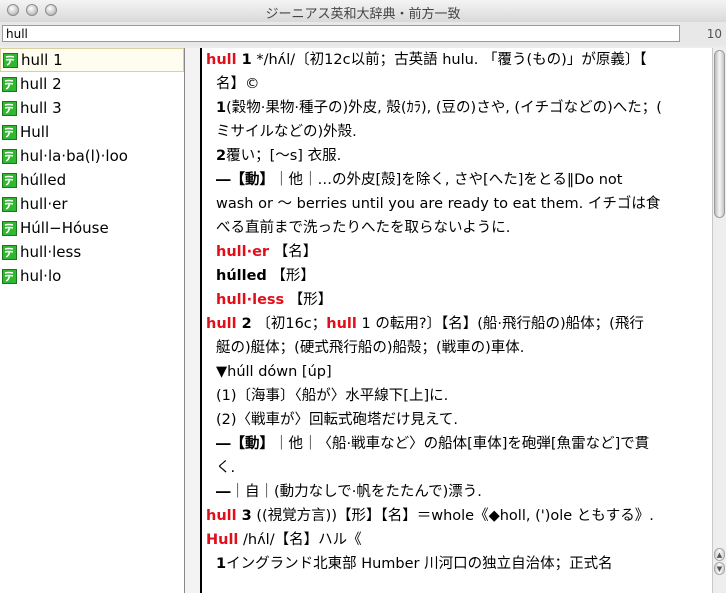 The width and height of the screenshot is (726, 593). I want to click on list-item-label: hull 2, so click(41, 84).